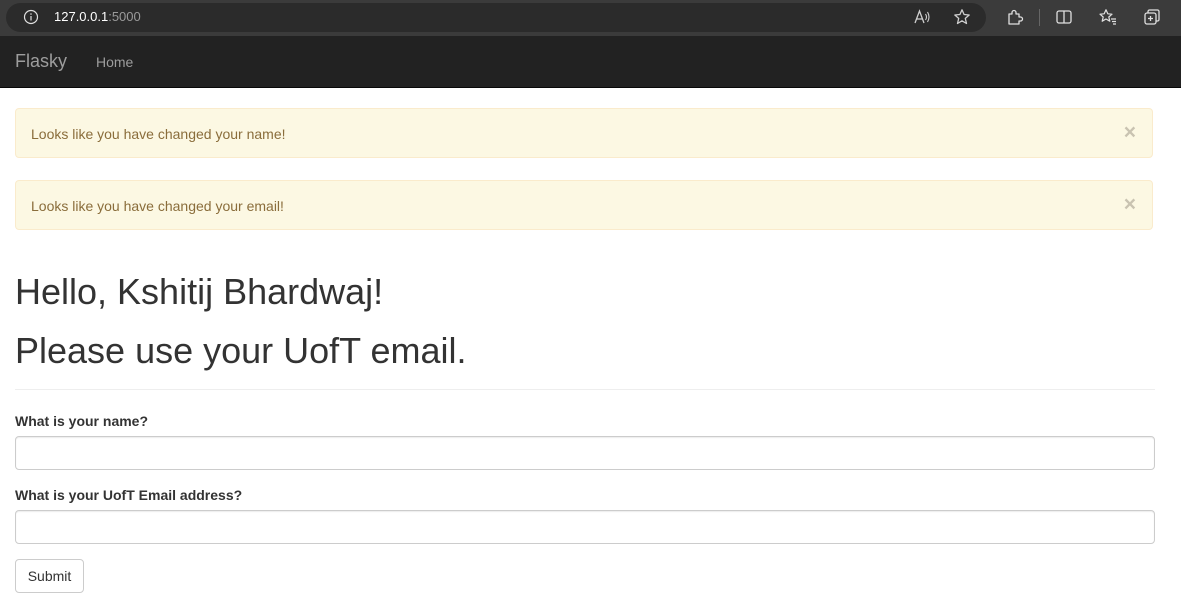 This screenshot has width=1181, height=608. I want to click on nav-link-home: Home, so click(114, 62).